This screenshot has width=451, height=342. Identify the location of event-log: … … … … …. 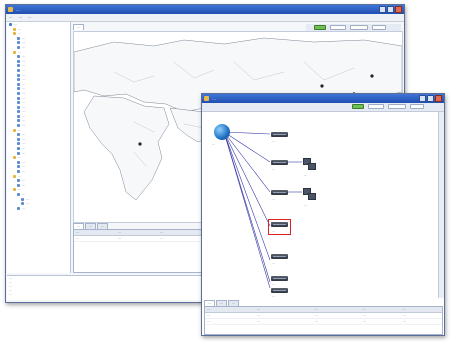
(112, 287).